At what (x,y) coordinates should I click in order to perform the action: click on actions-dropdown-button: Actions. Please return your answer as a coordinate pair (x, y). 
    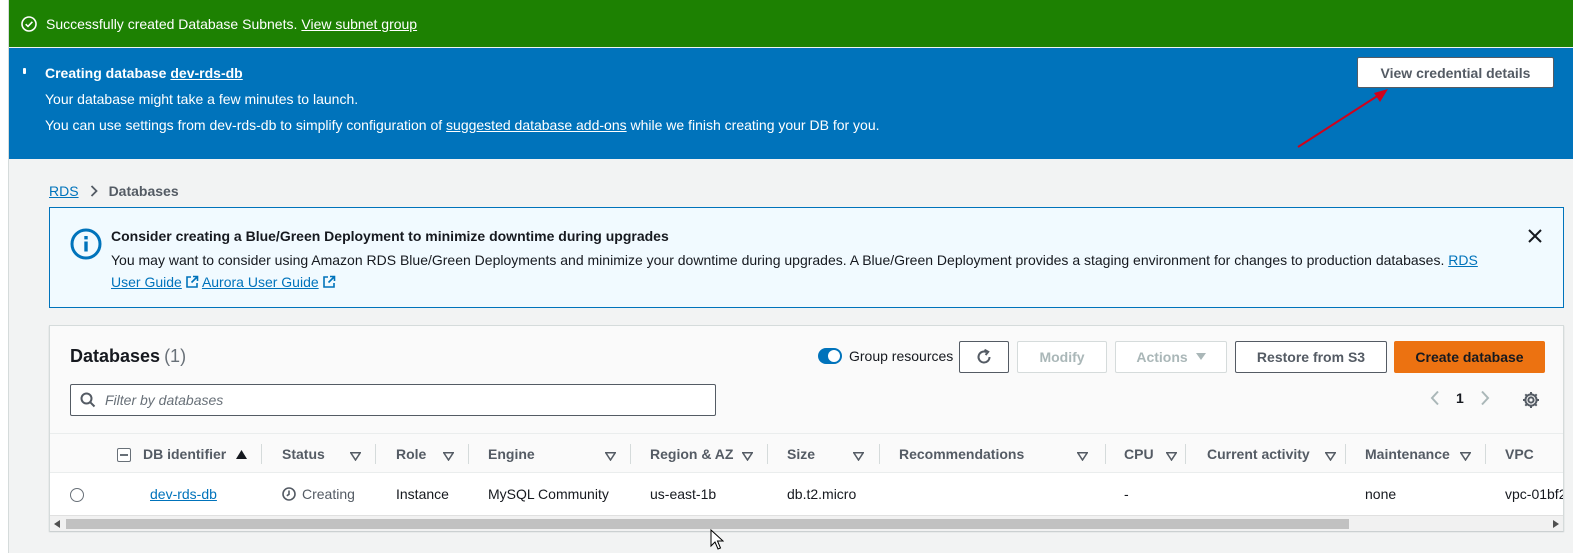
    Looking at the image, I should click on (1171, 357).